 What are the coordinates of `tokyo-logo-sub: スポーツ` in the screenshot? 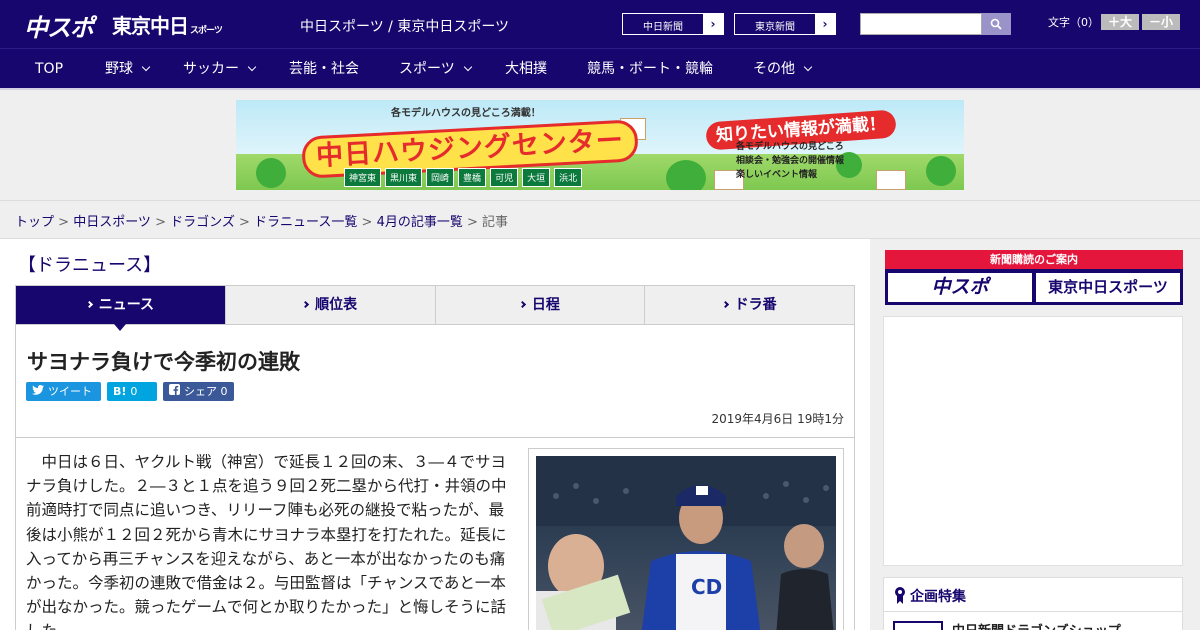 It's located at (206, 31).